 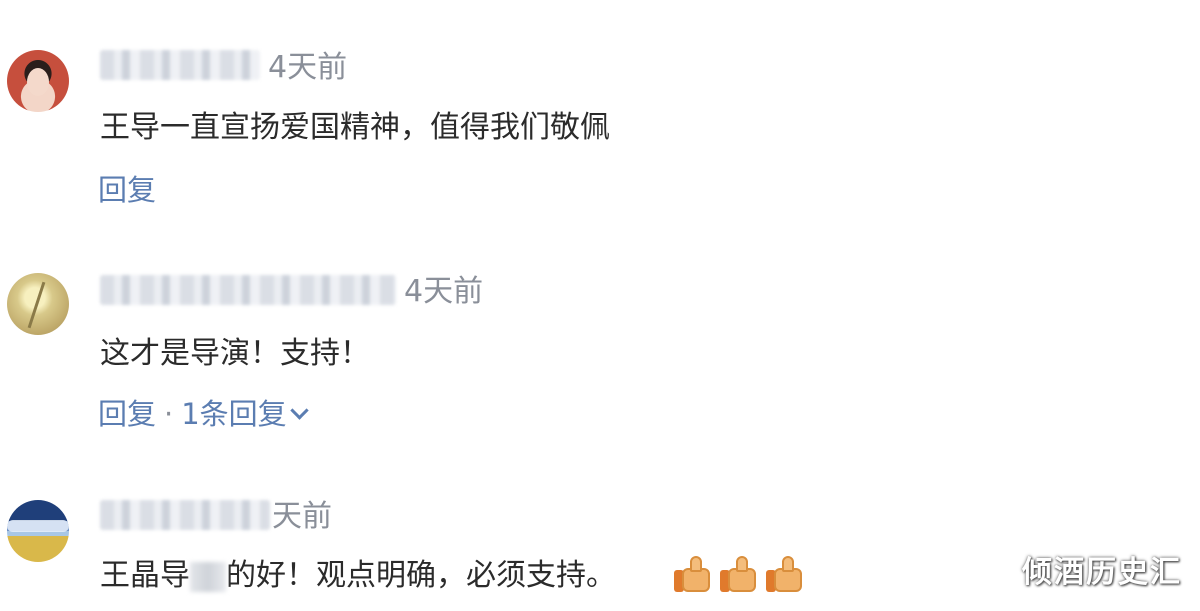 I want to click on view-replies-link: 1条回复, so click(x=233, y=414).